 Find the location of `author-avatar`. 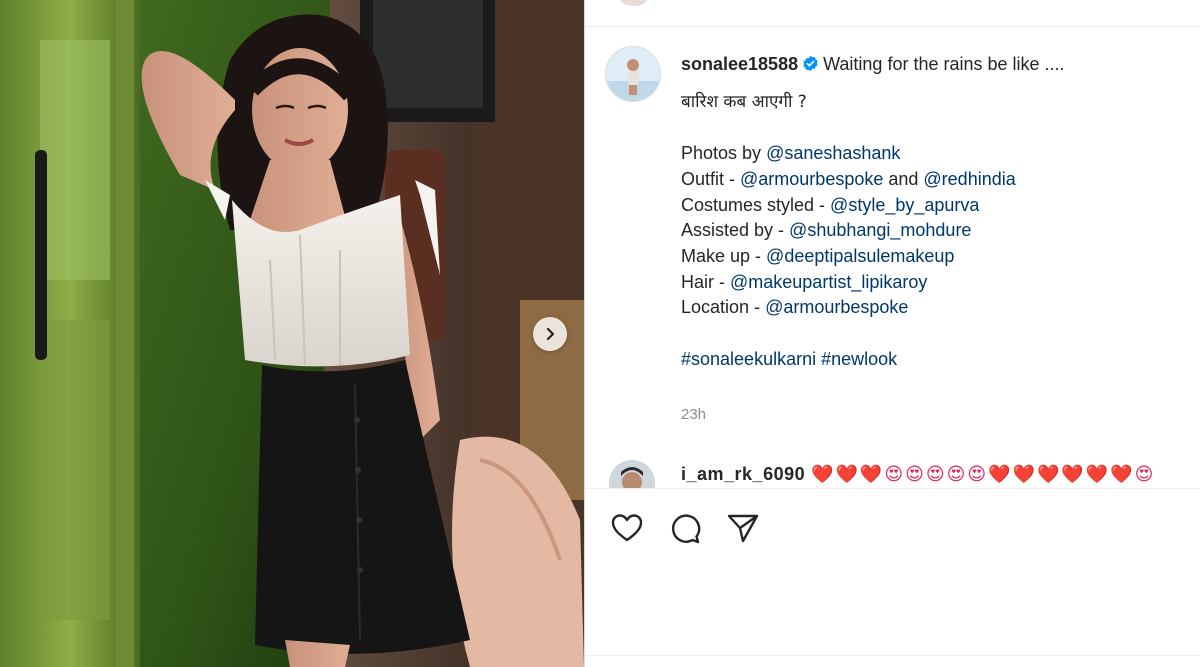

author-avatar is located at coordinates (633, 74).